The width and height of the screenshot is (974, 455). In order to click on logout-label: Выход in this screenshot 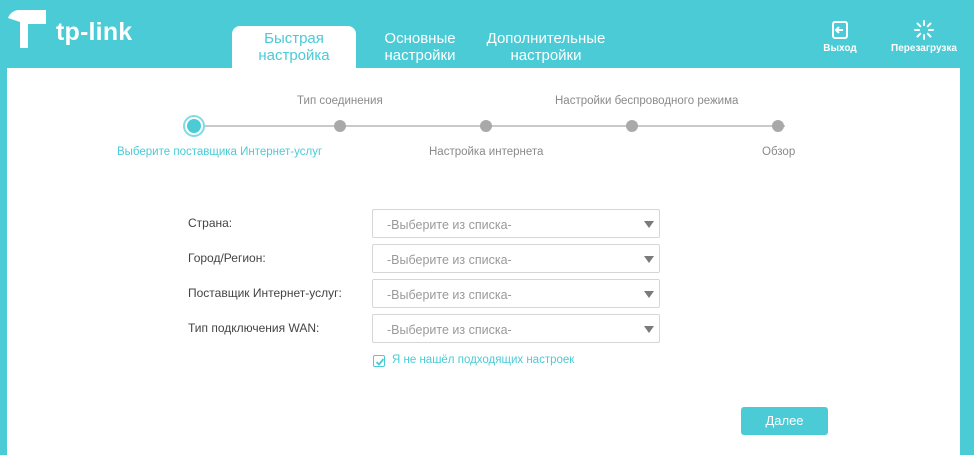, I will do `click(840, 48)`.